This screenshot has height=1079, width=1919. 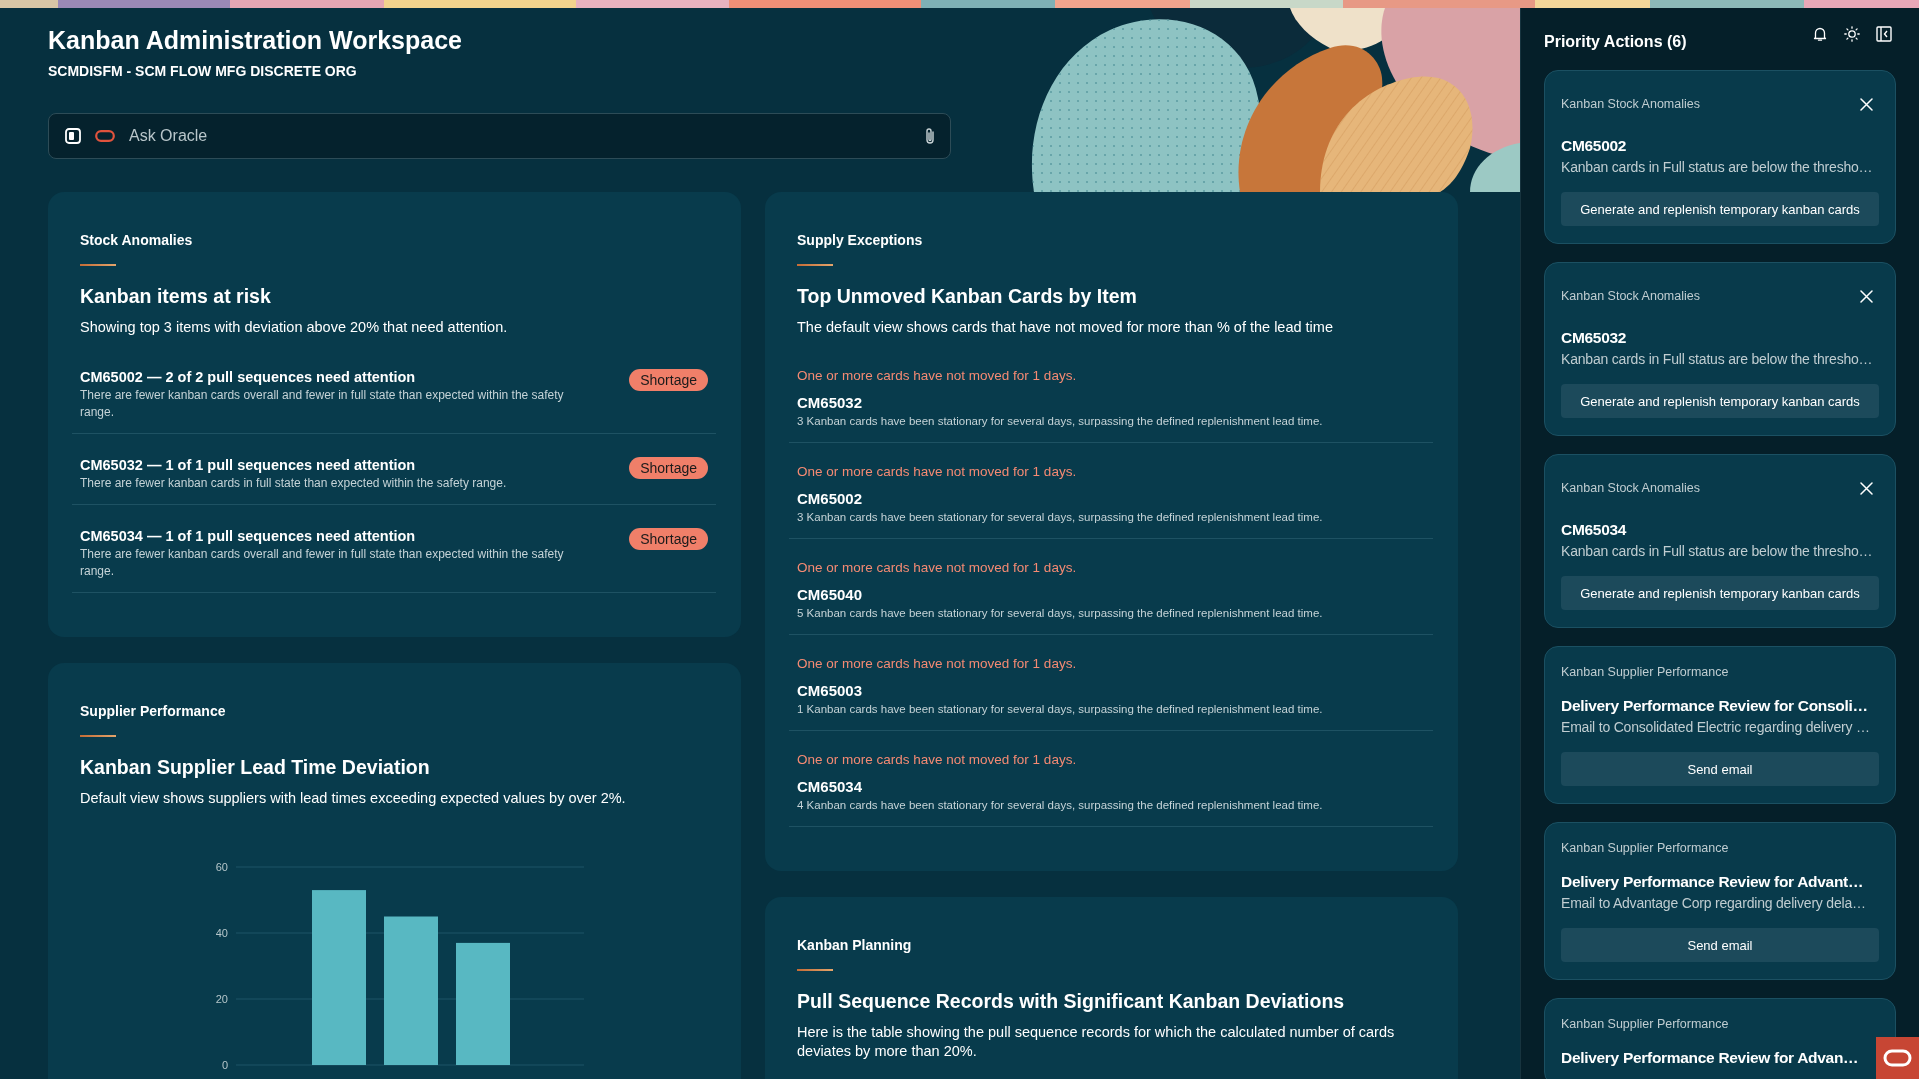 I want to click on panel-toggle-icon, so click(x=73, y=136).